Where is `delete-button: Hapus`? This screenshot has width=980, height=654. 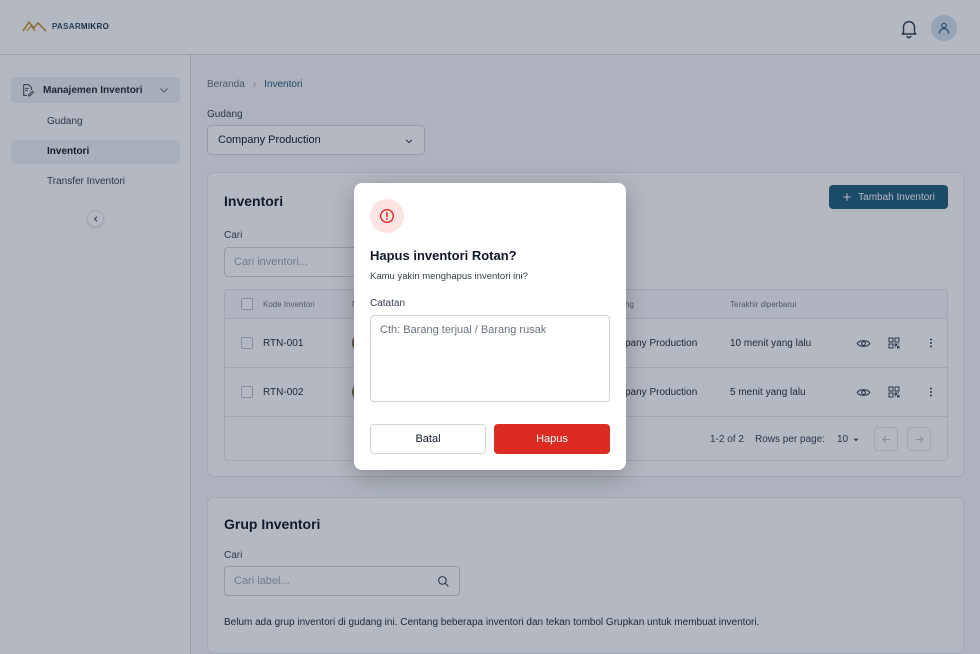
delete-button: Hapus is located at coordinates (552, 439).